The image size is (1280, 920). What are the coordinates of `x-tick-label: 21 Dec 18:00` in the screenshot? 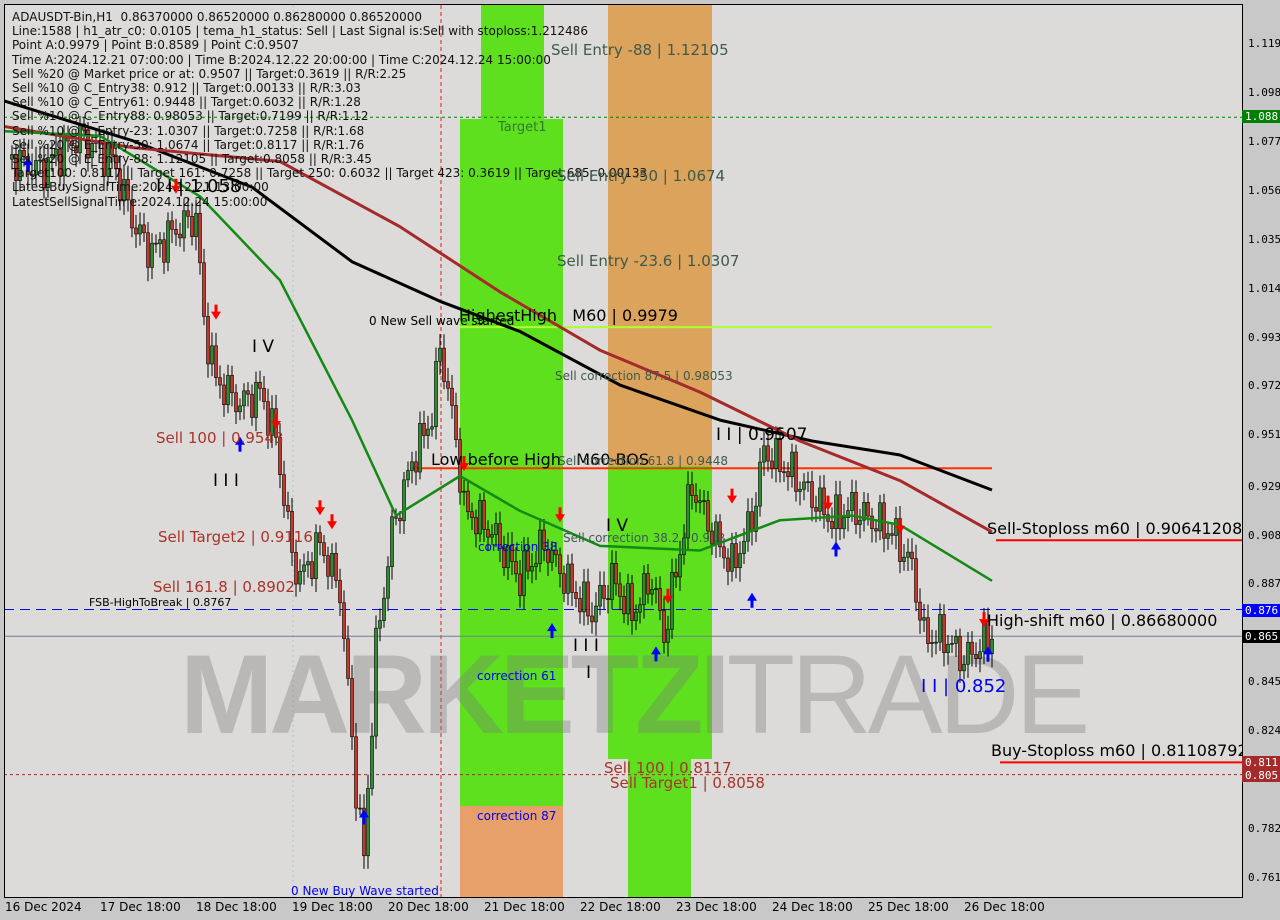 It's located at (524, 907).